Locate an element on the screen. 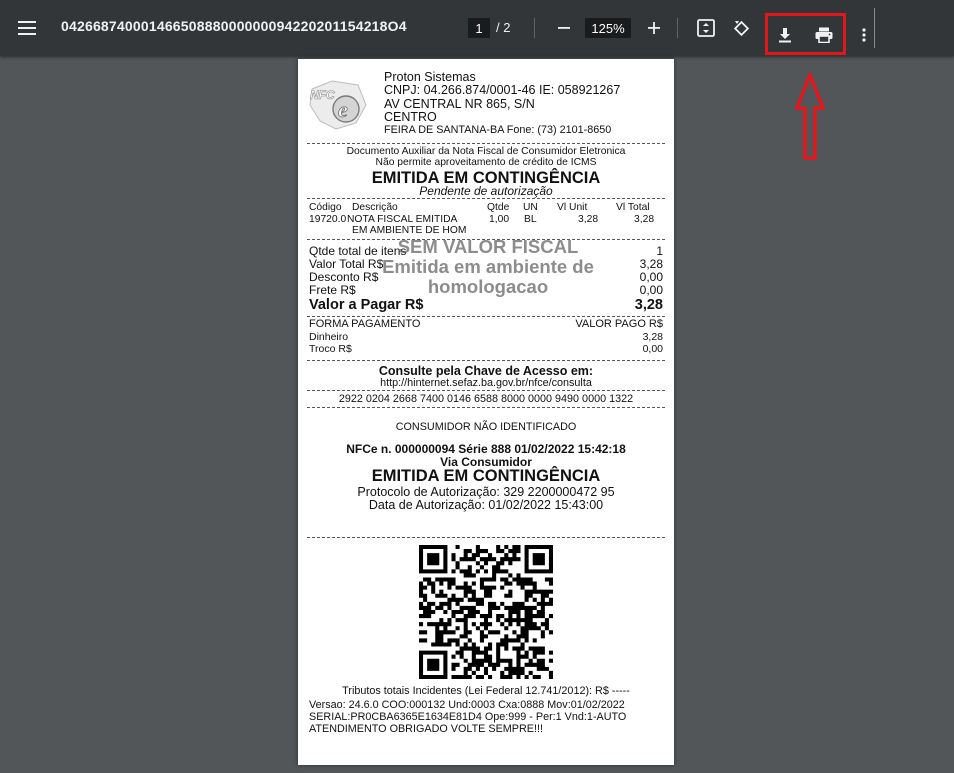  nfce-logo-icon: NFC e is located at coordinates (338, 105).